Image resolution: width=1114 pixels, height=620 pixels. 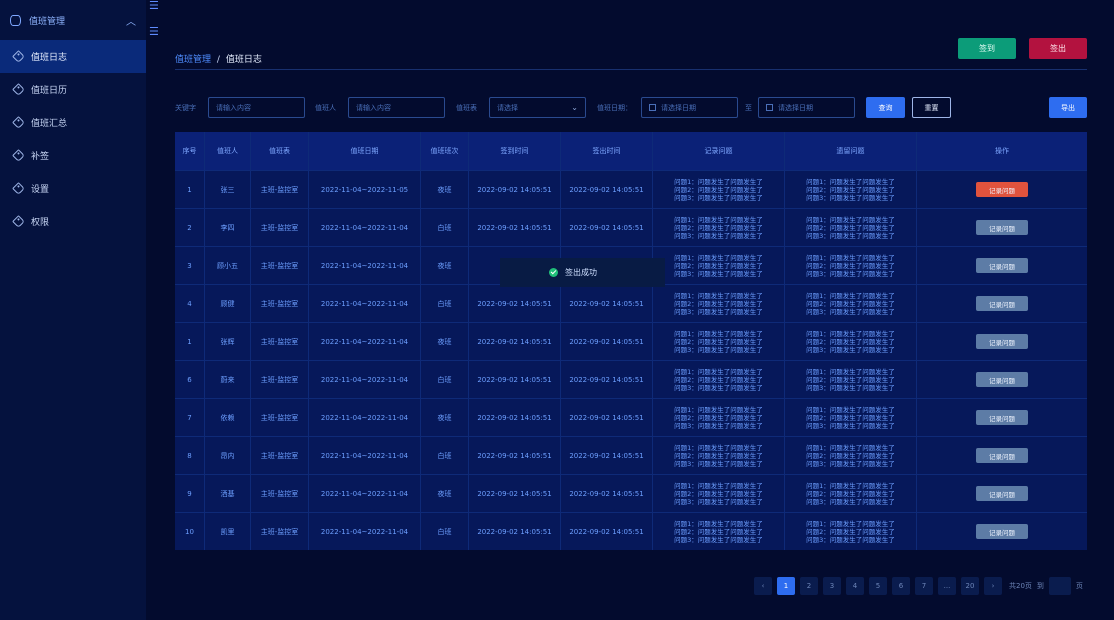 What do you see at coordinates (228, 303) in the screenshot?
I see `cell-person: 顾健` at bounding box center [228, 303].